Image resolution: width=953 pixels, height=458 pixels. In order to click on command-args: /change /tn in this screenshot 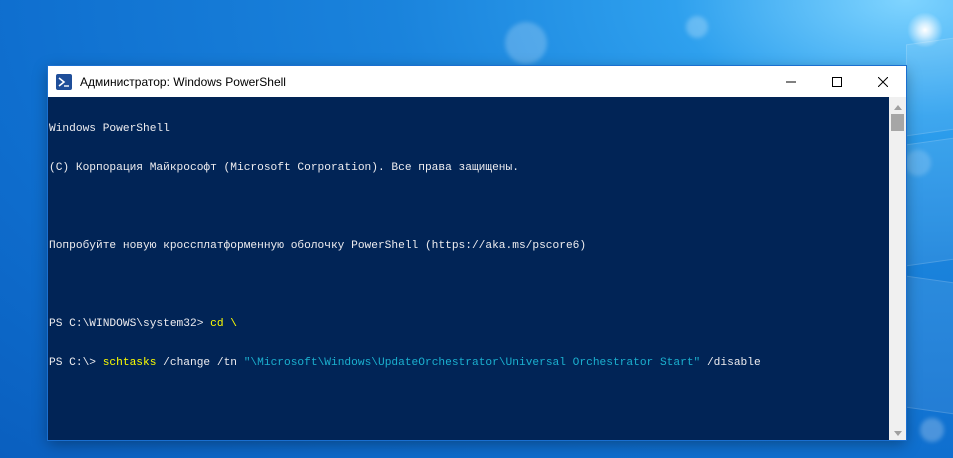, I will do `click(200, 363)`.